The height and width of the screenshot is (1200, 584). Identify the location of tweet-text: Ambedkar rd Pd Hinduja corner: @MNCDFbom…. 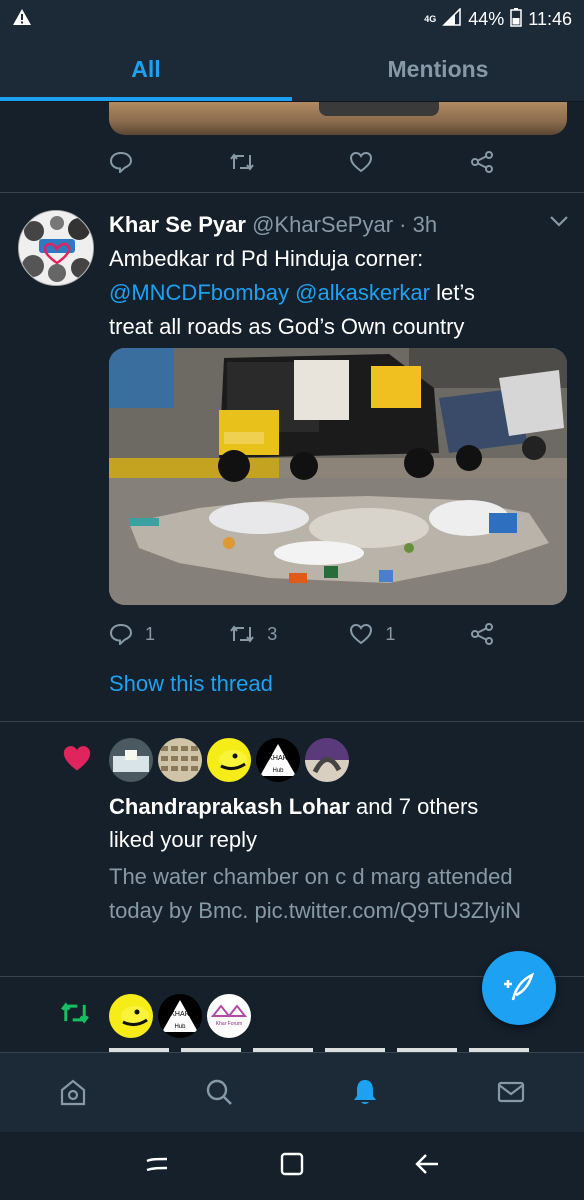
(339, 293).